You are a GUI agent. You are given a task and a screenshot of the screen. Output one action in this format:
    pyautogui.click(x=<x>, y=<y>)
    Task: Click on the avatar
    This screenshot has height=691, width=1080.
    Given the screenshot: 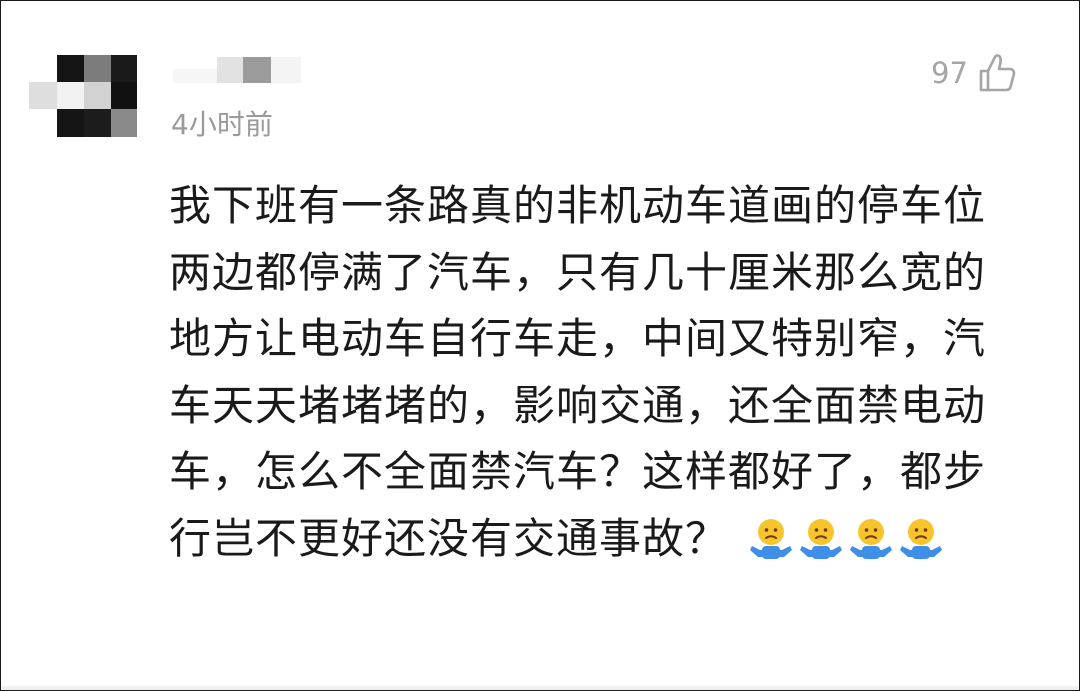 What is the action you would take?
    pyautogui.click(x=83, y=96)
    